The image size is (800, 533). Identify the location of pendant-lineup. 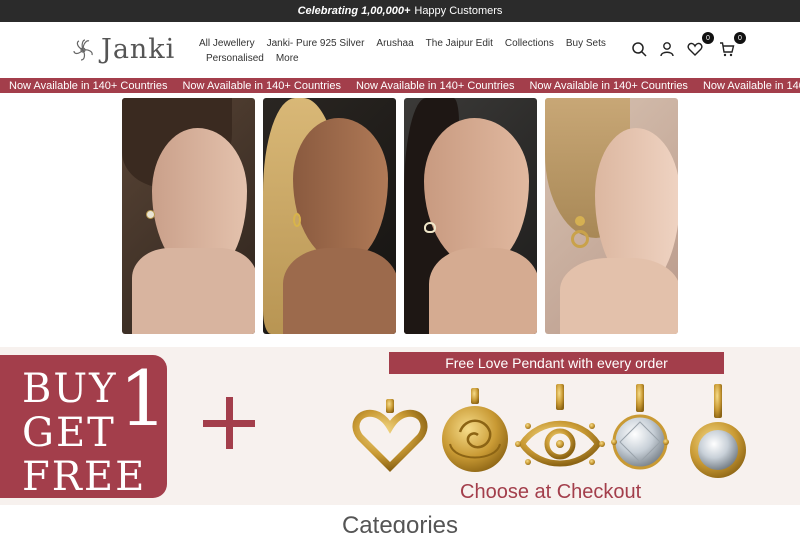
(549, 431).